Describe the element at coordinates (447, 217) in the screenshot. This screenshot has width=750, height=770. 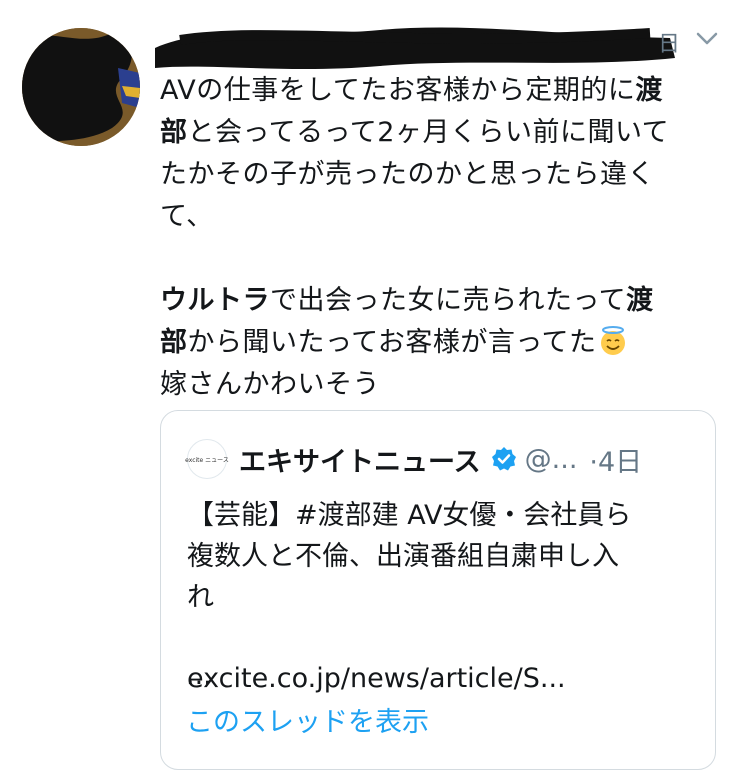
I see `tweet-text-line: て、` at that location.